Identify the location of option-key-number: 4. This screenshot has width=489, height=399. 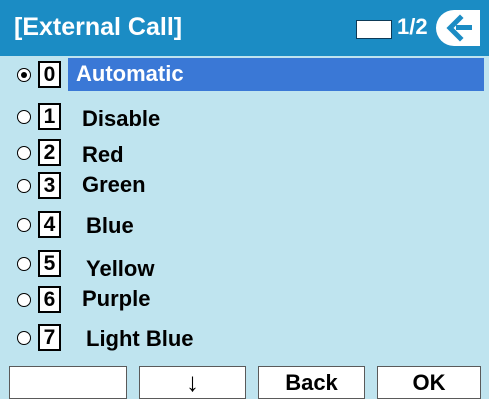
(49, 224).